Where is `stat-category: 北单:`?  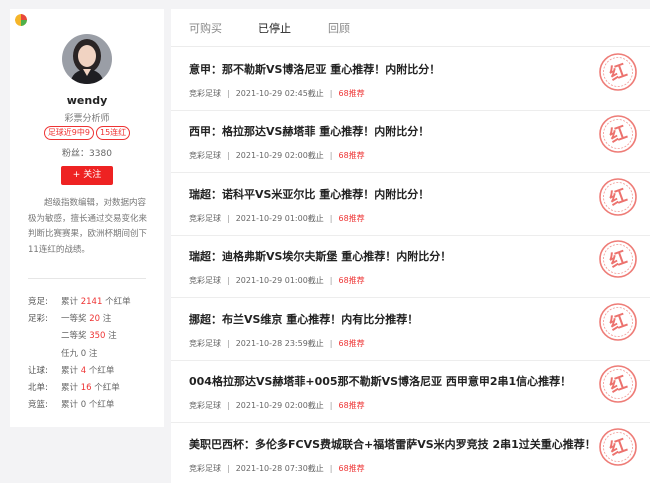 stat-category: 北单: is located at coordinates (38, 387).